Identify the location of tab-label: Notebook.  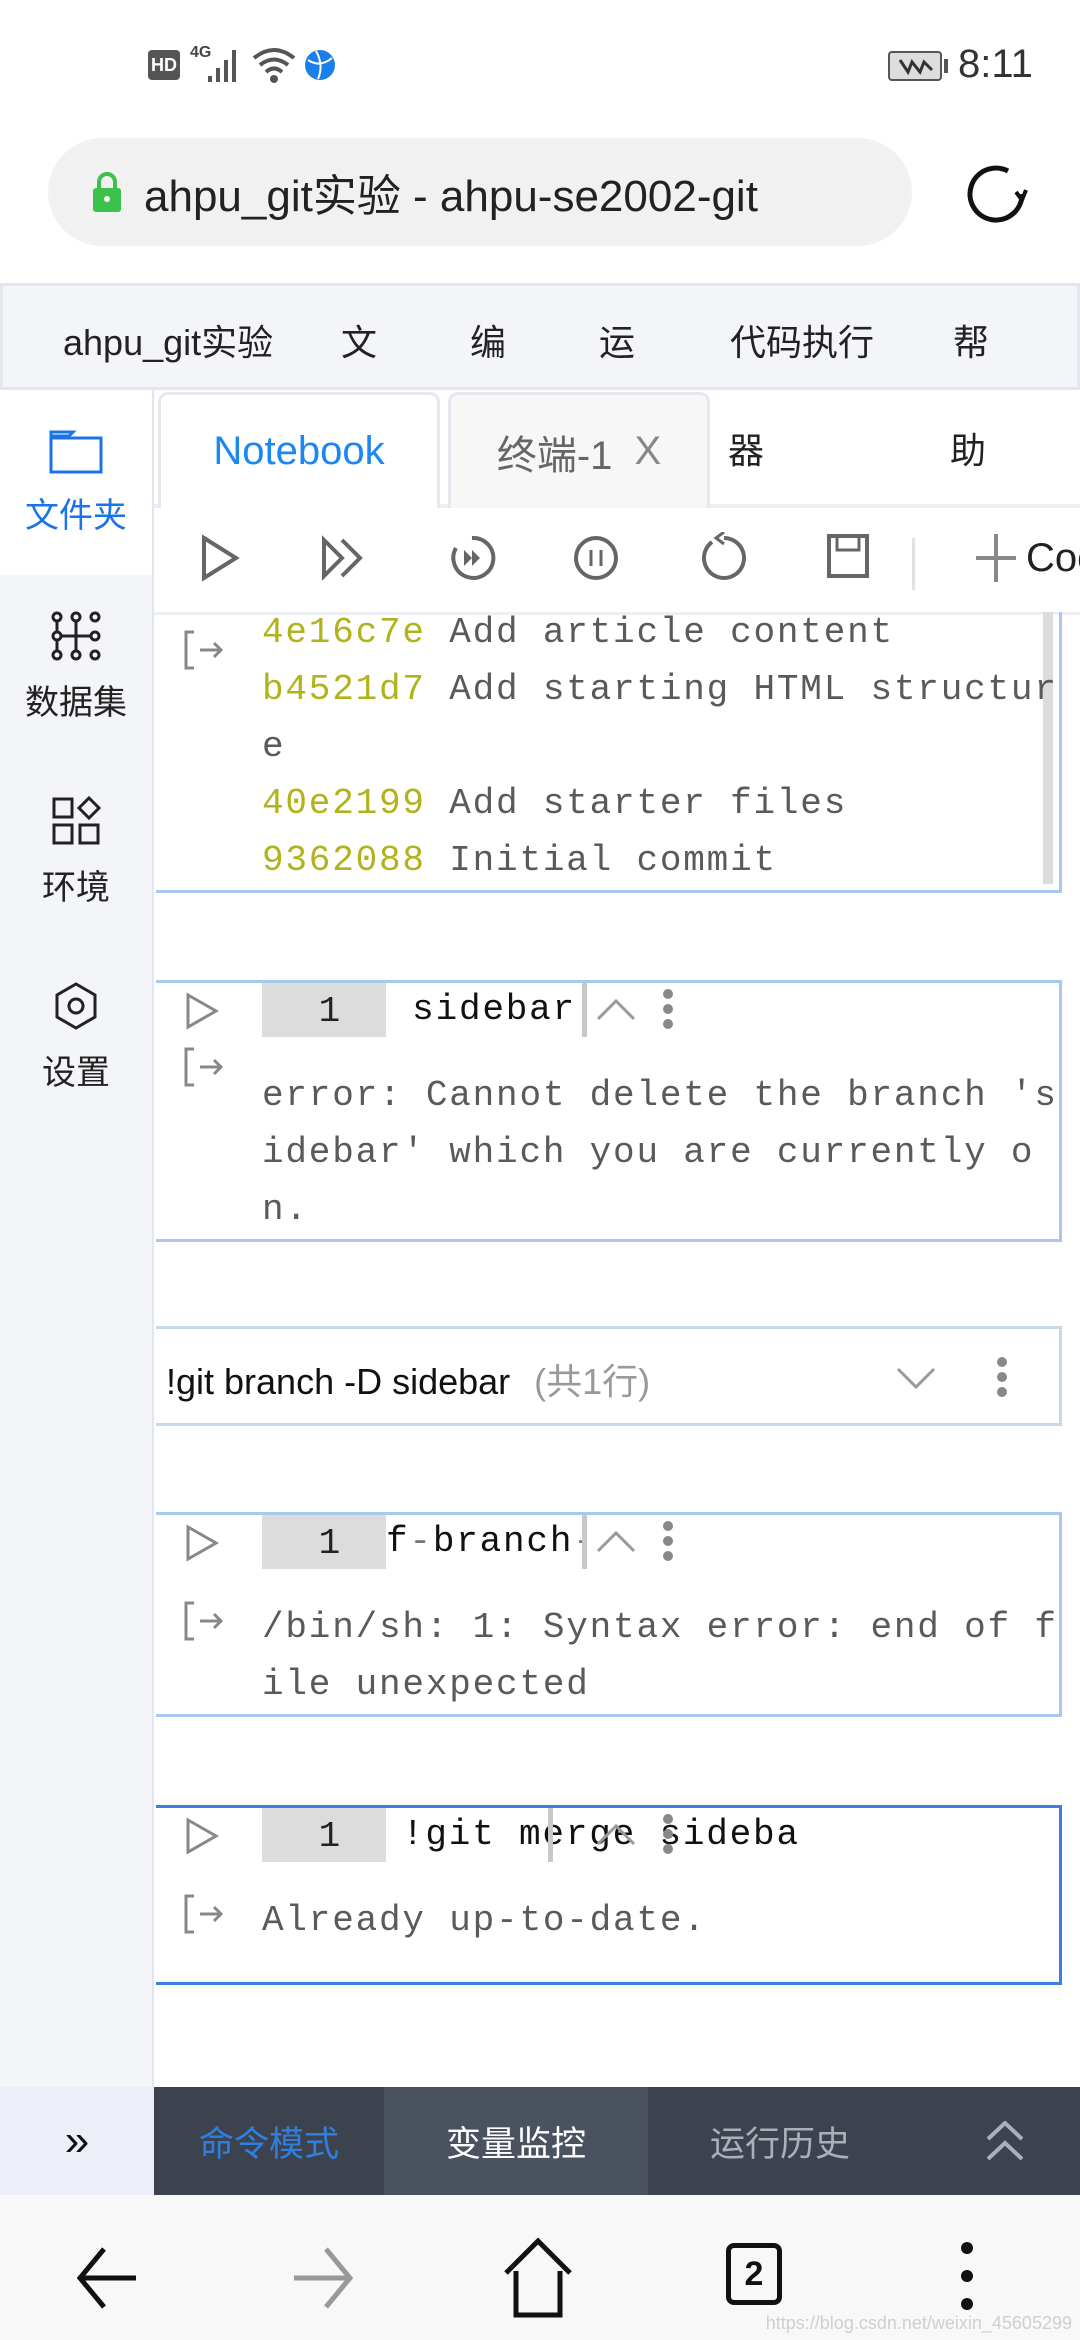
(299, 451).